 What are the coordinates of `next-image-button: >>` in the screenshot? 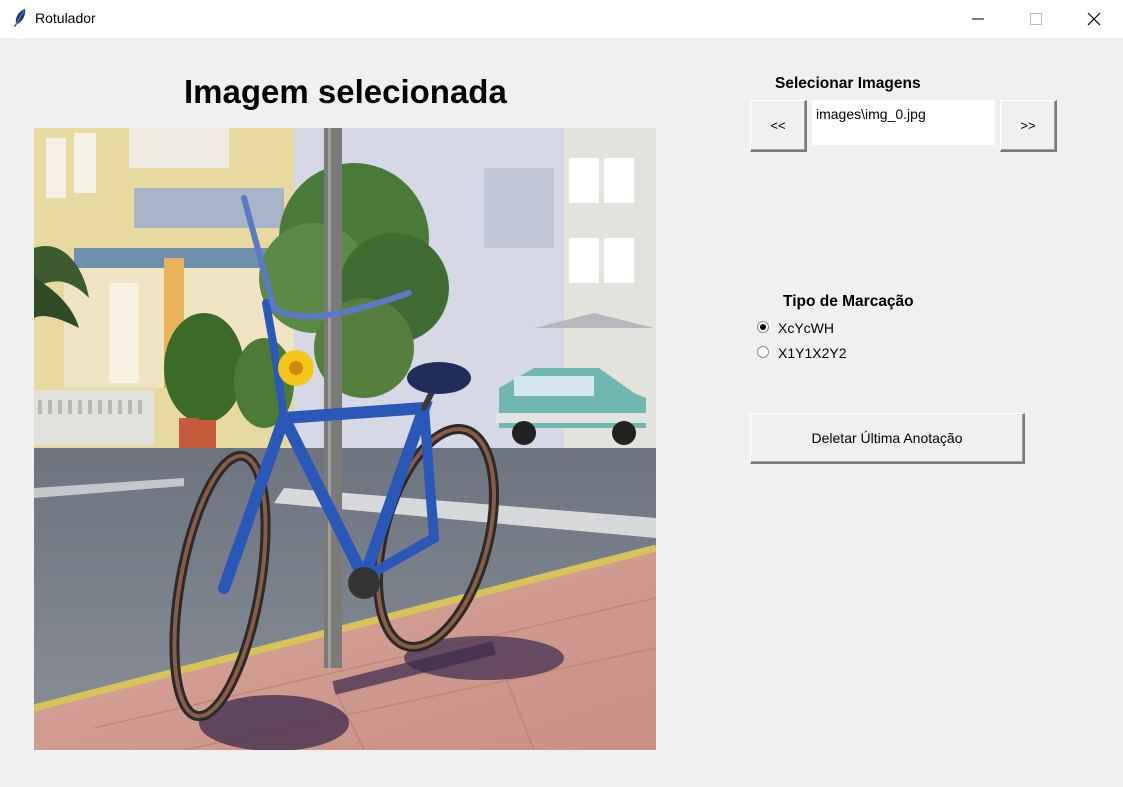 It's located at (1028, 126).